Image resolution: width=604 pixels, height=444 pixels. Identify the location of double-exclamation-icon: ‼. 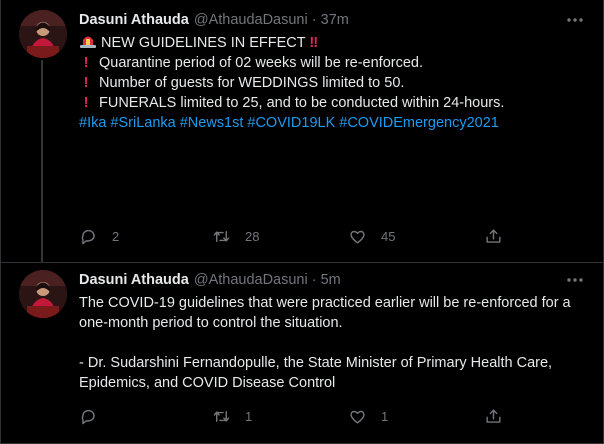
(314, 43).